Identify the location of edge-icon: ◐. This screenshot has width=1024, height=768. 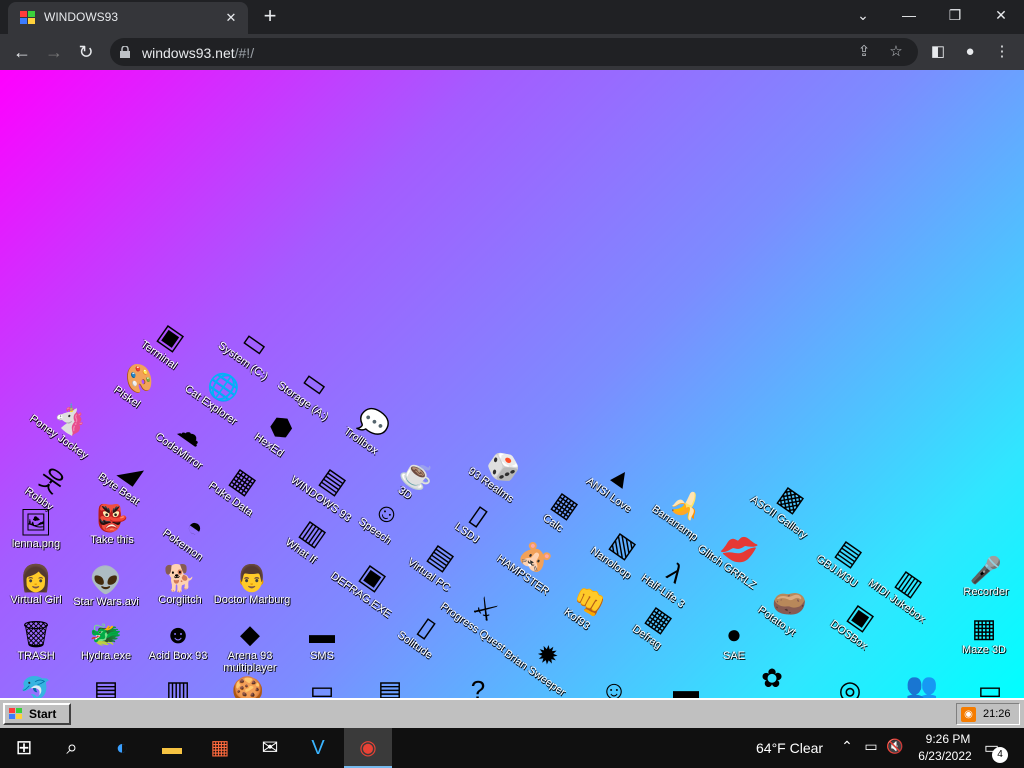
(122, 748).